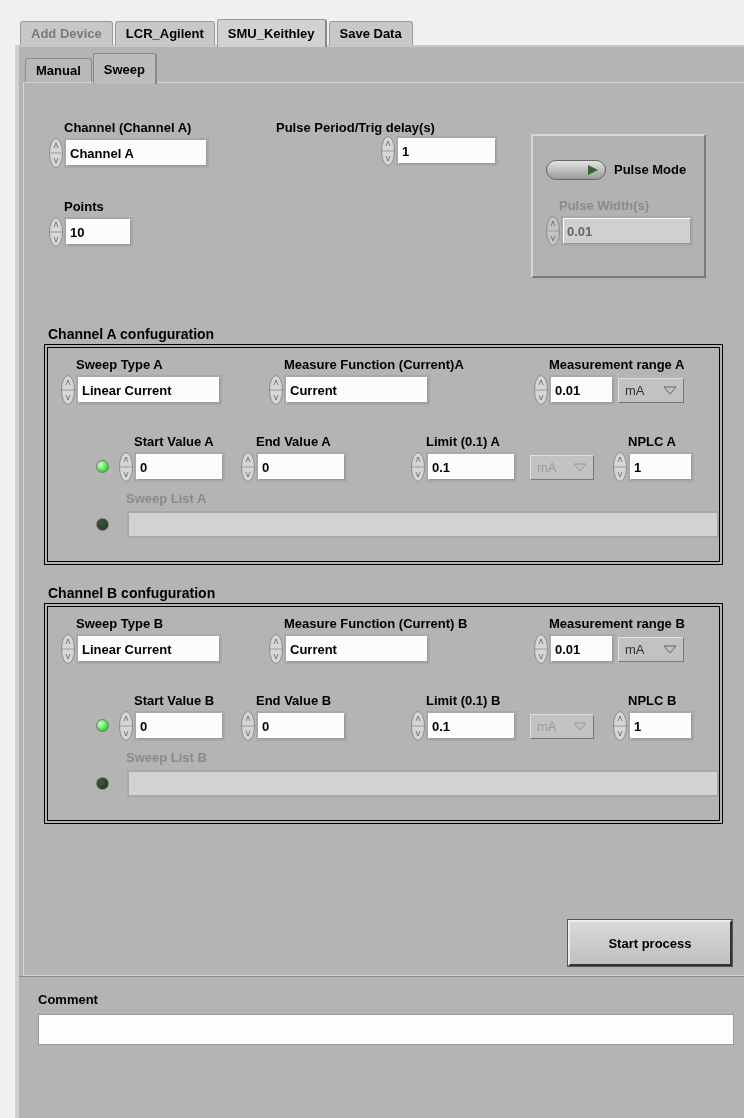  What do you see at coordinates (128, 128) in the screenshot?
I see `field-label: Channel (Channel A)` at bounding box center [128, 128].